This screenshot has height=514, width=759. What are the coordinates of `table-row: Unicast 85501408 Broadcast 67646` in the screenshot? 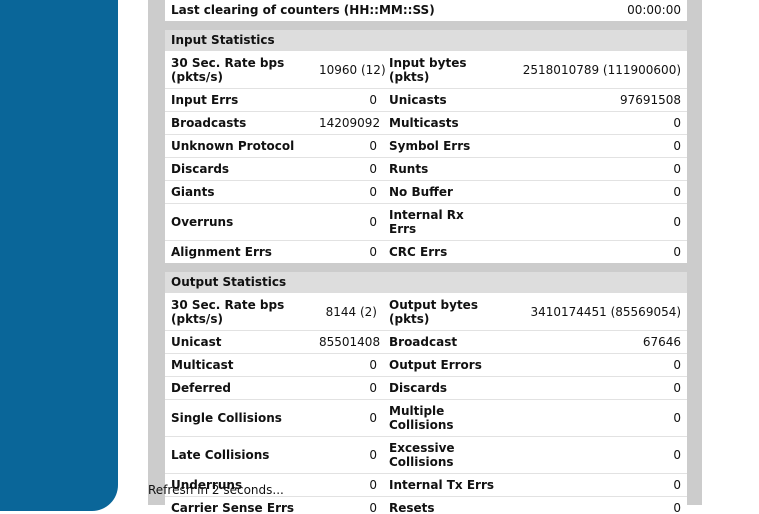 It's located at (426, 342).